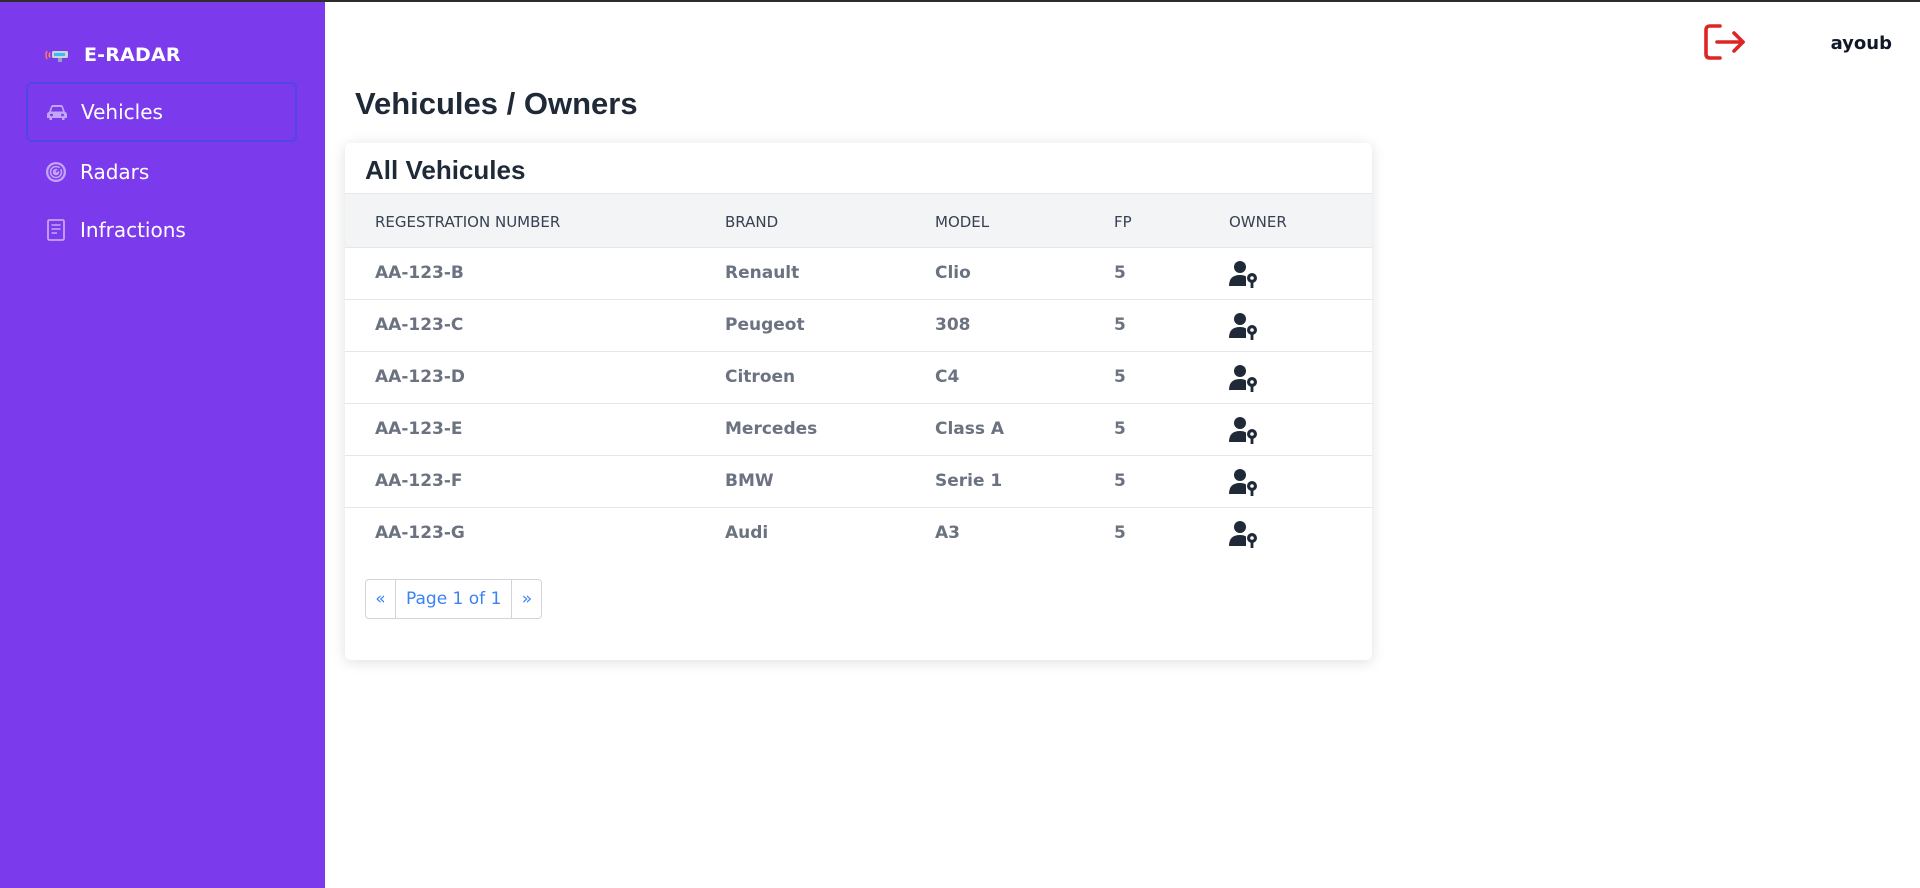 The height and width of the screenshot is (888, 1920). What do you see at coordinates (445, 170) in the screenshot?
I see `card-title: All Vehicules` at bounding box center [445, 170].